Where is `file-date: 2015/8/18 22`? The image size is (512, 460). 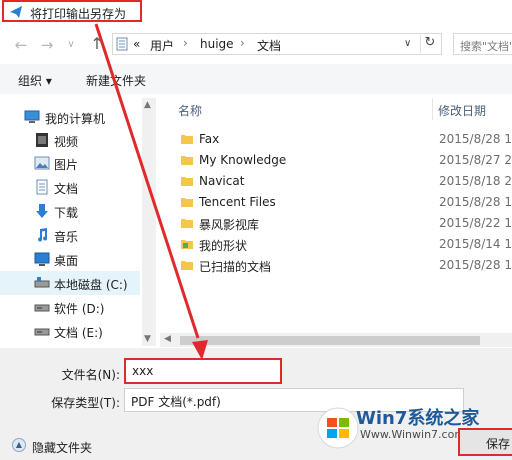
file-date: 2015/8/18 22 is located at coordinates (475, 181).